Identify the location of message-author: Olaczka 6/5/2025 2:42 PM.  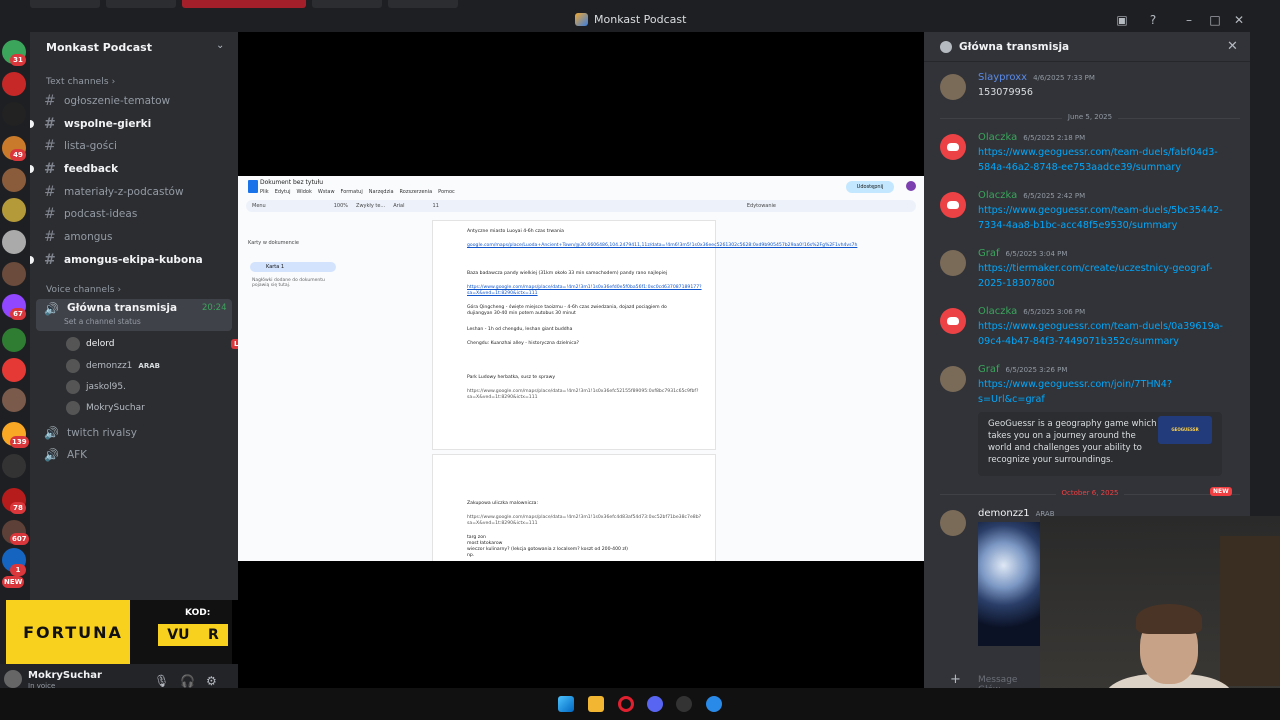
(1031, 195).